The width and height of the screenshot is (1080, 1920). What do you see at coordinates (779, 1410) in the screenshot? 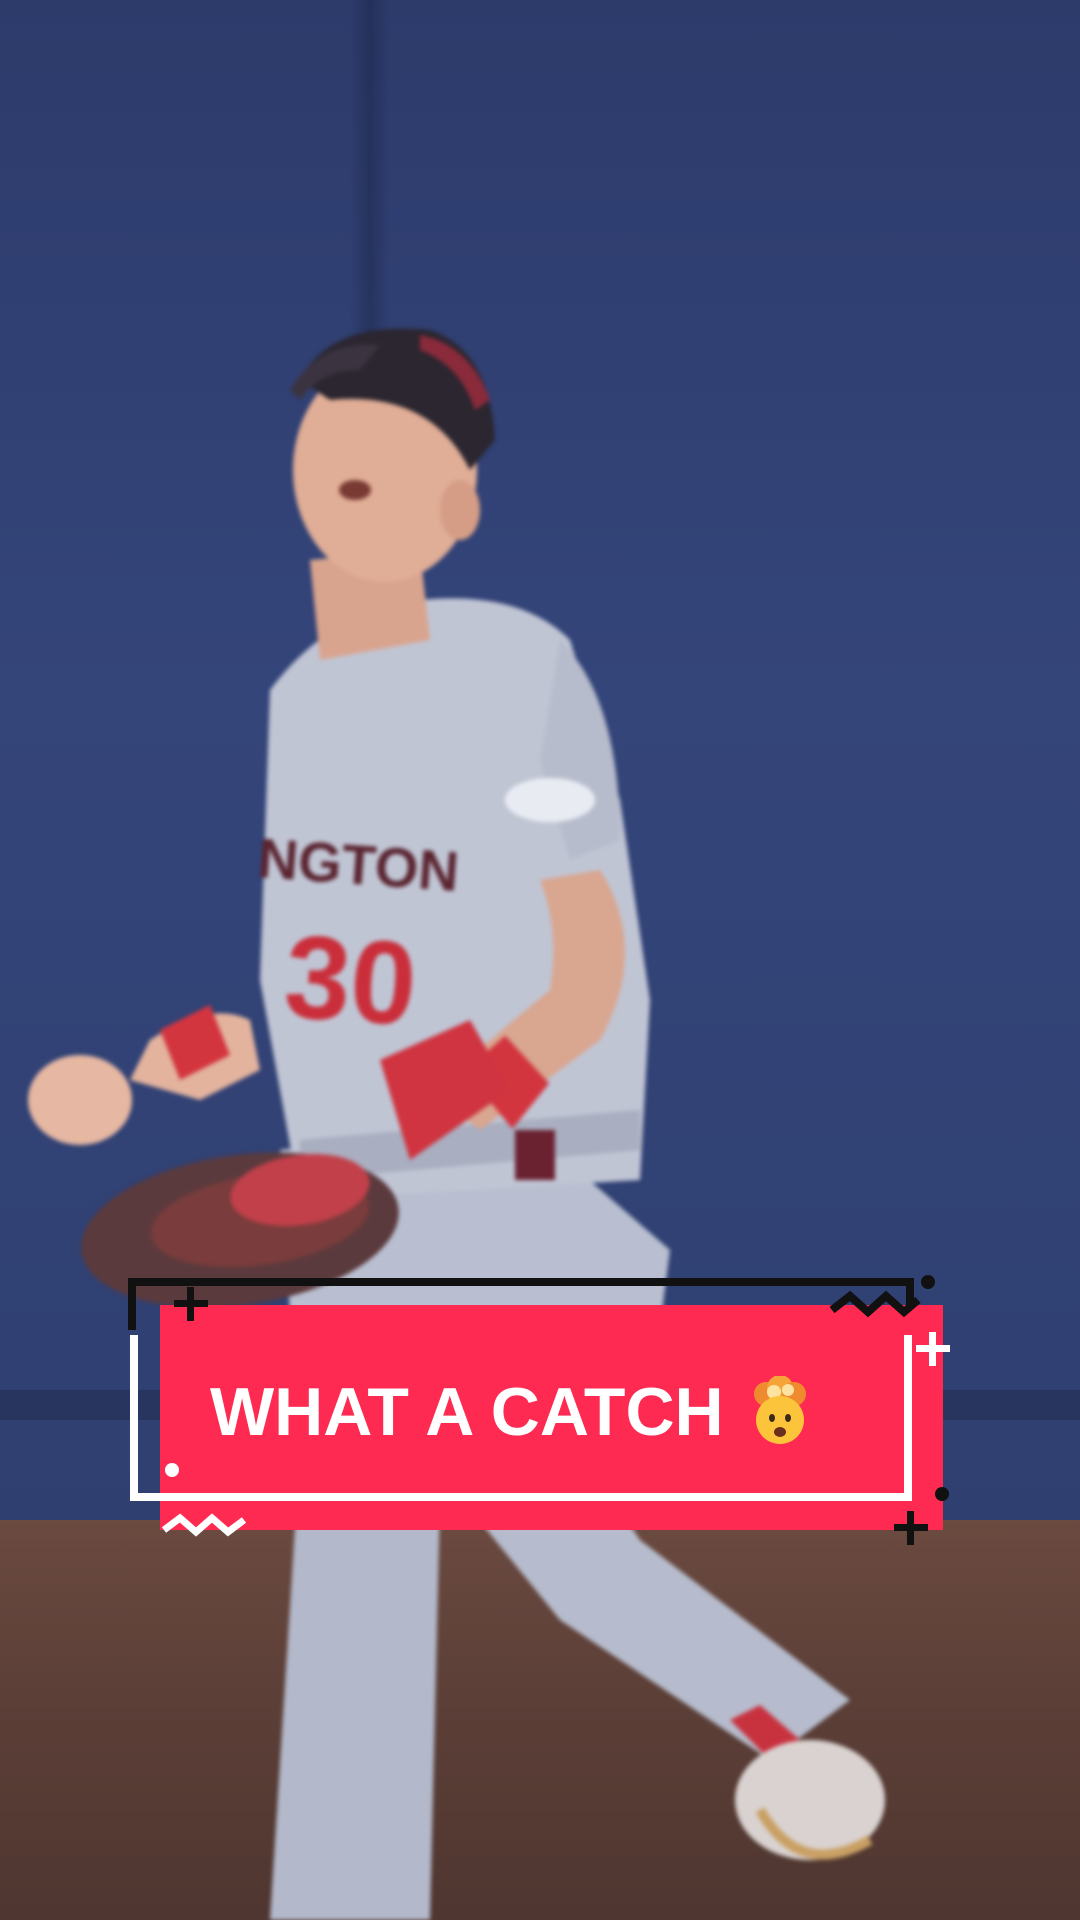
I see `exploding-head-emoji-icon` at bounding box center [779, 1410].